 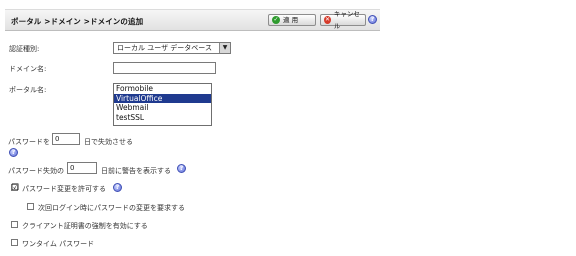 I want to click on auth-type-label: 認証種別:, so click(x=24, y=49).